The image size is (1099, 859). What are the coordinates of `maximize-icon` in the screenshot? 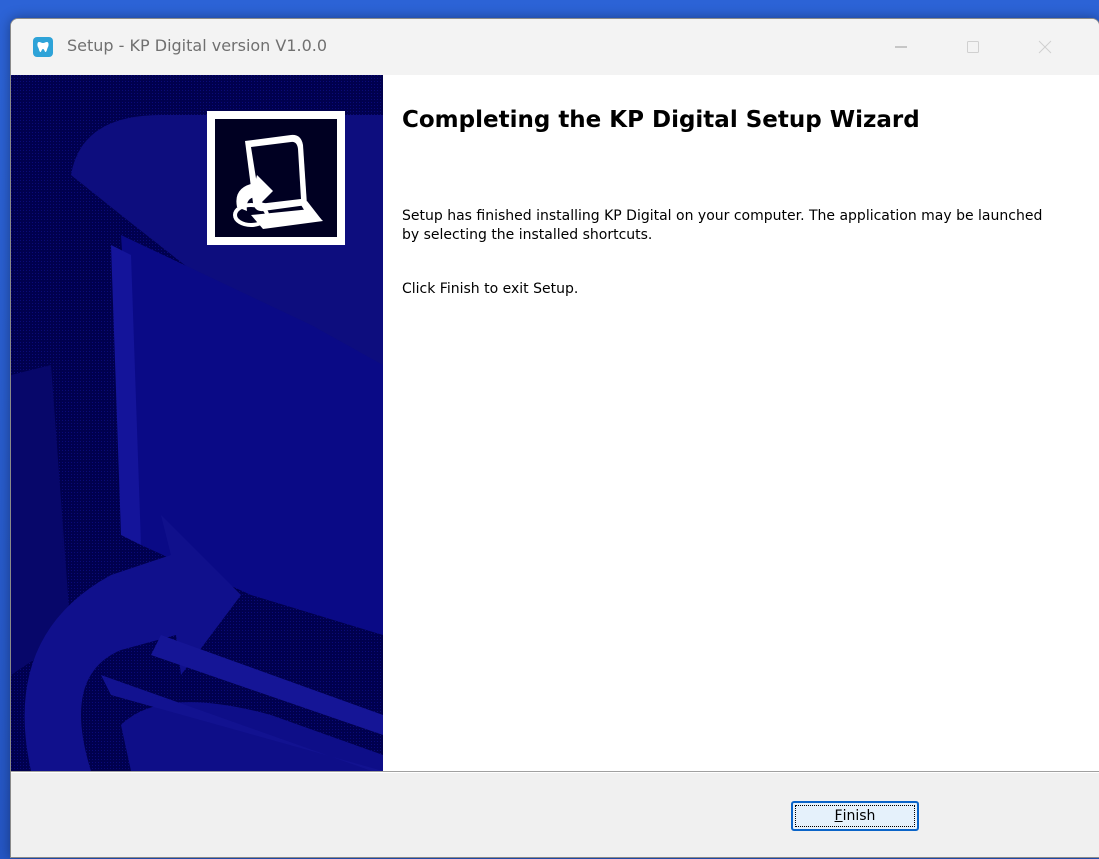 It's located at (973, 47).